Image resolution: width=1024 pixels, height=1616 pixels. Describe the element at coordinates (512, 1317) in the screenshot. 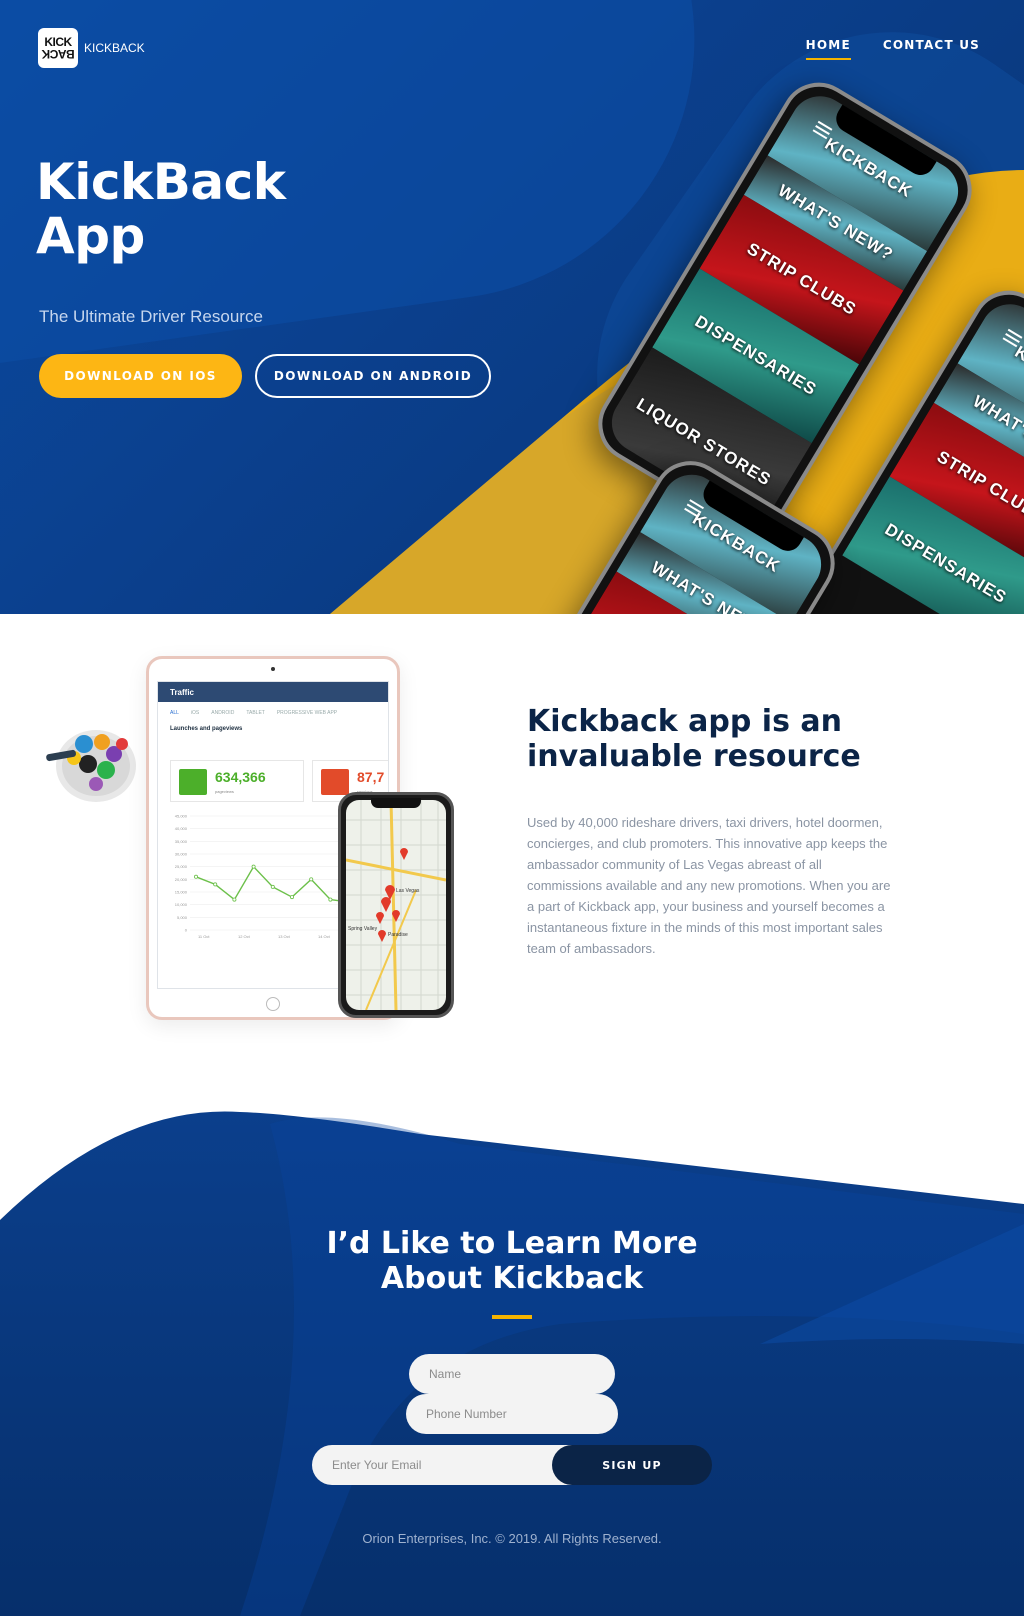

I see `title-divider` at that location.